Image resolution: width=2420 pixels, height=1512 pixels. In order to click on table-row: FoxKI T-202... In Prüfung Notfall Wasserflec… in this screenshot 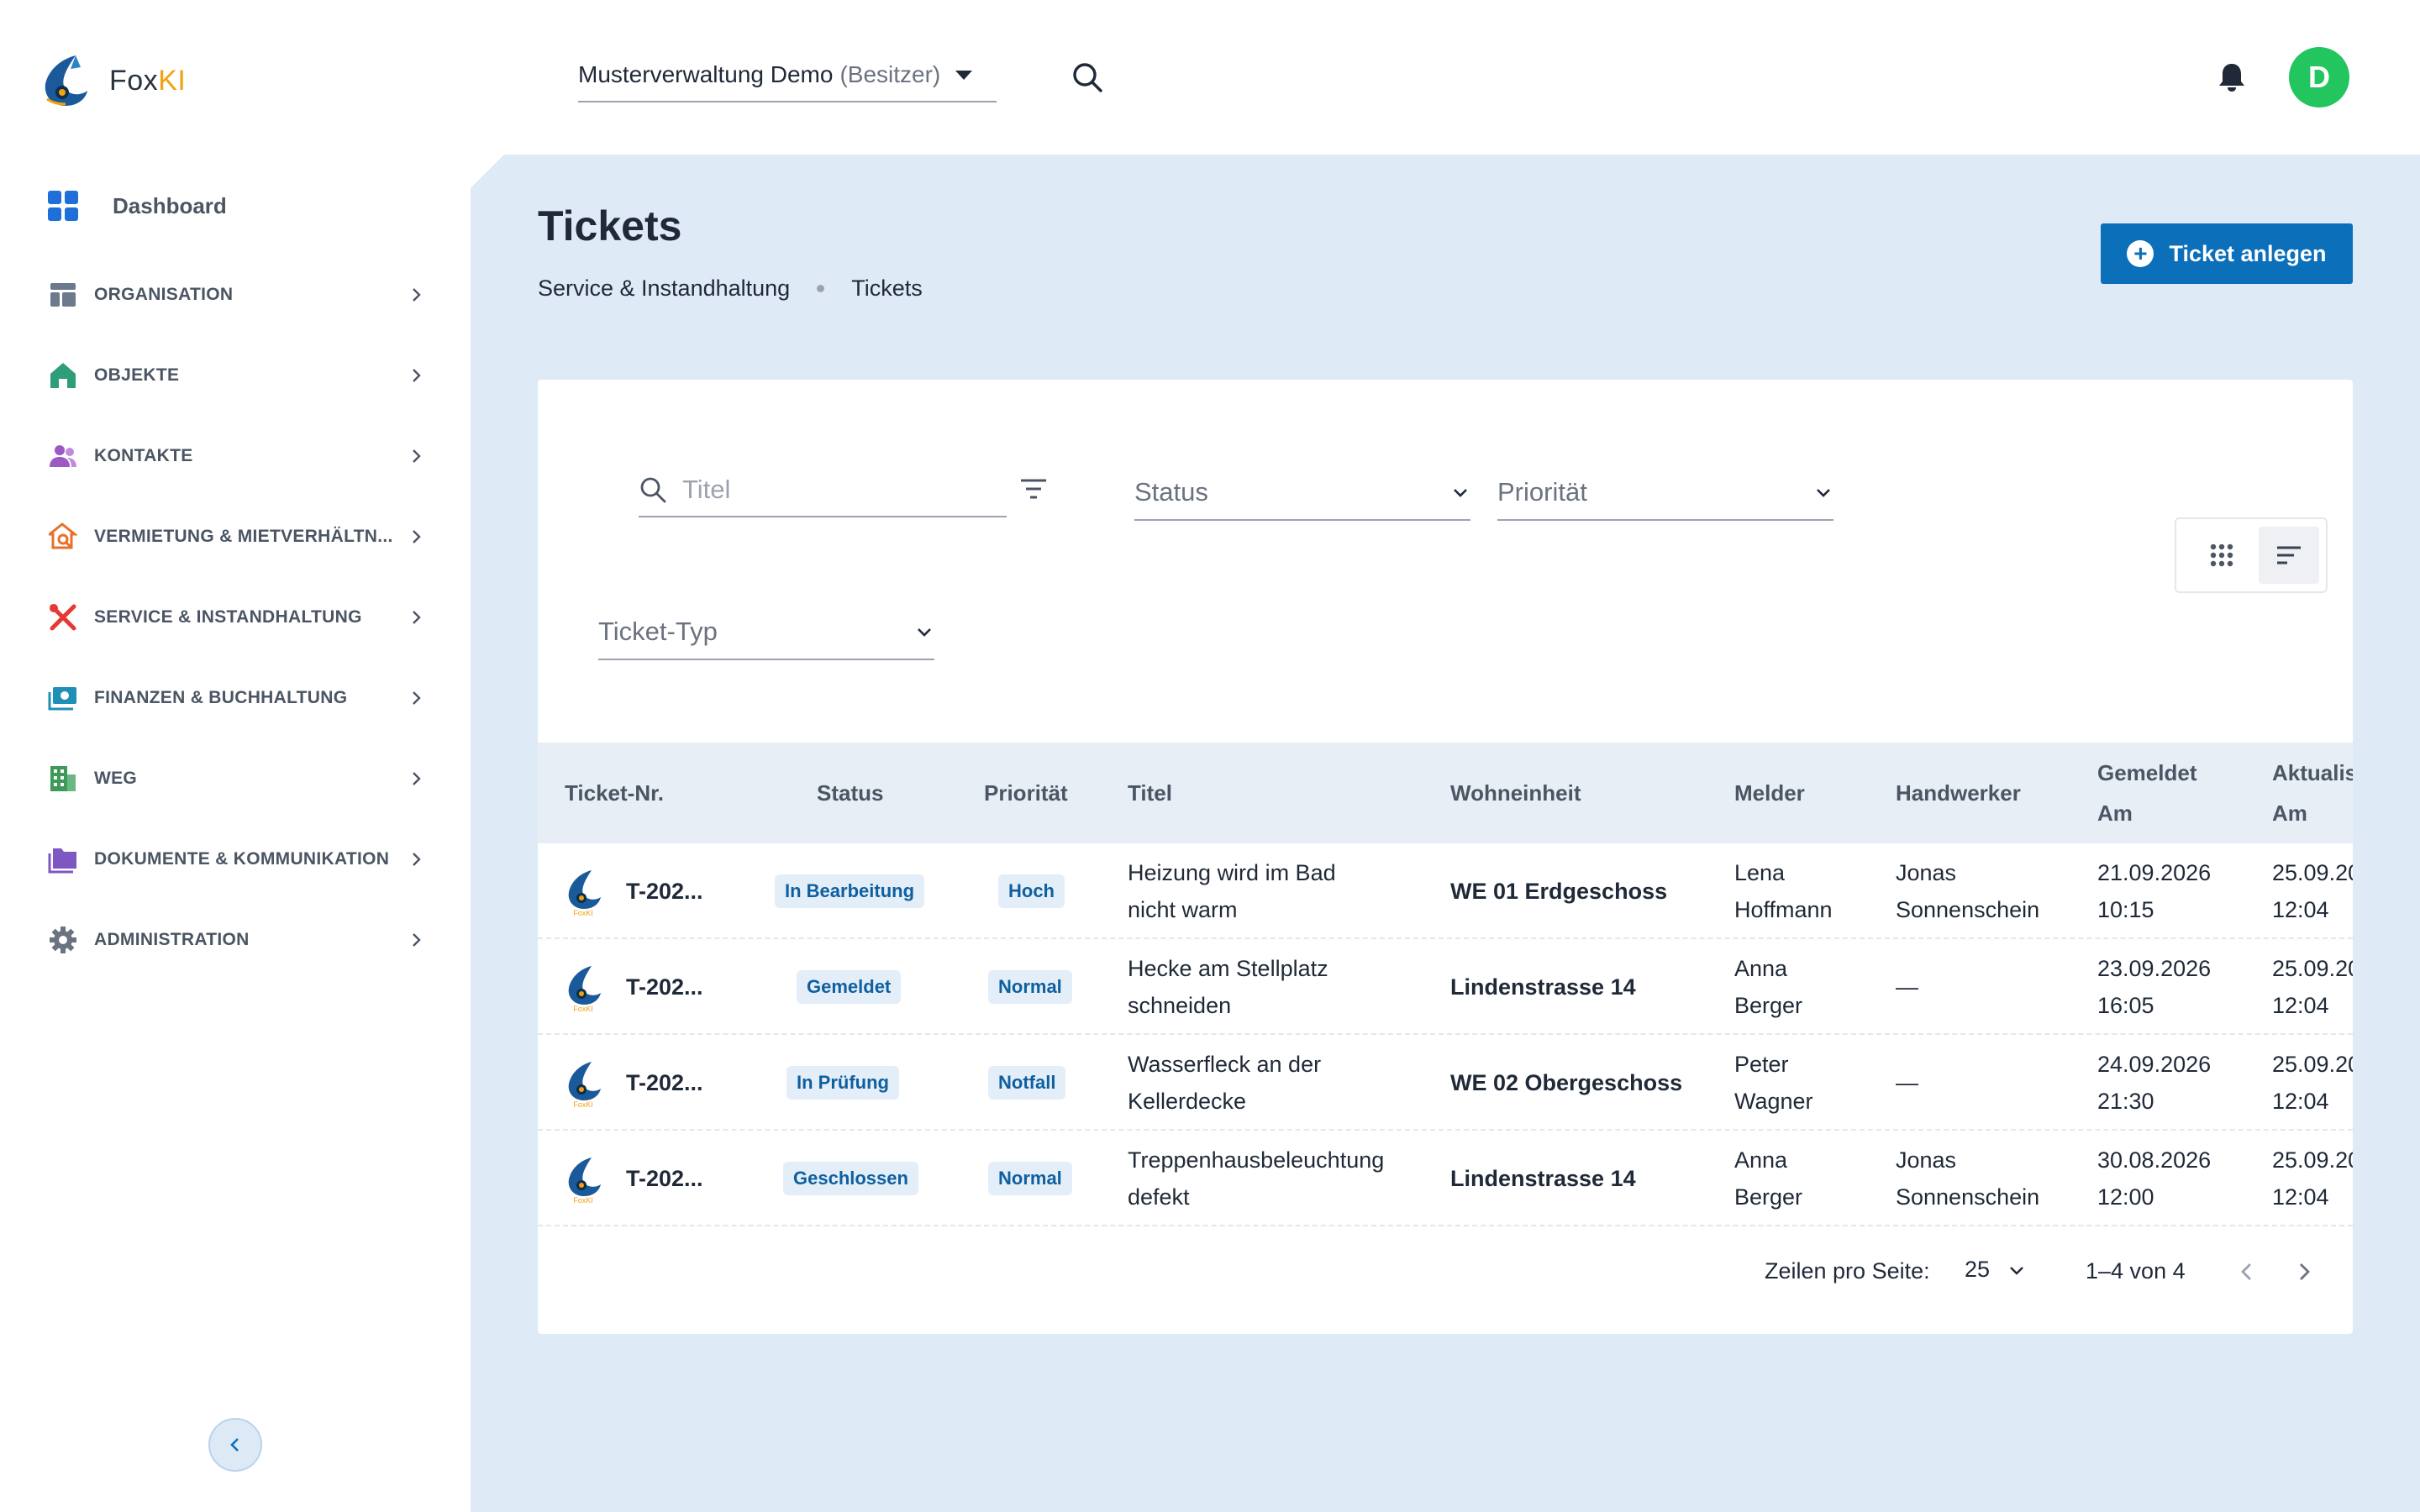, I will do `click(1445, 1083)`.